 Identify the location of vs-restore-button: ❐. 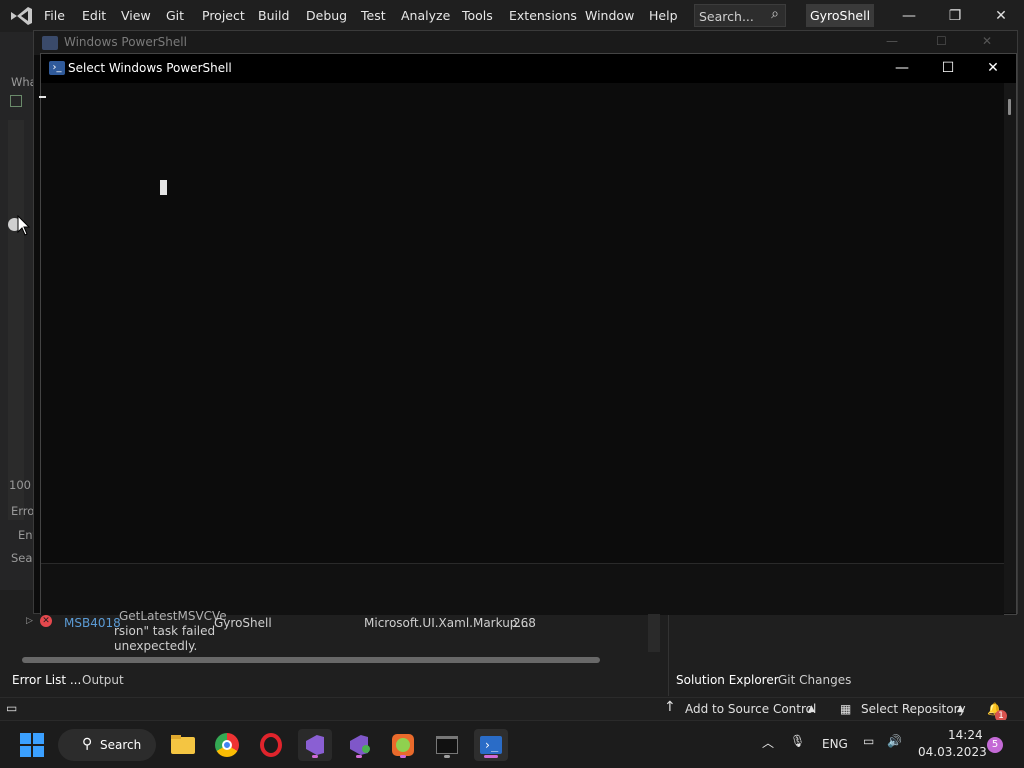
(955, 16).